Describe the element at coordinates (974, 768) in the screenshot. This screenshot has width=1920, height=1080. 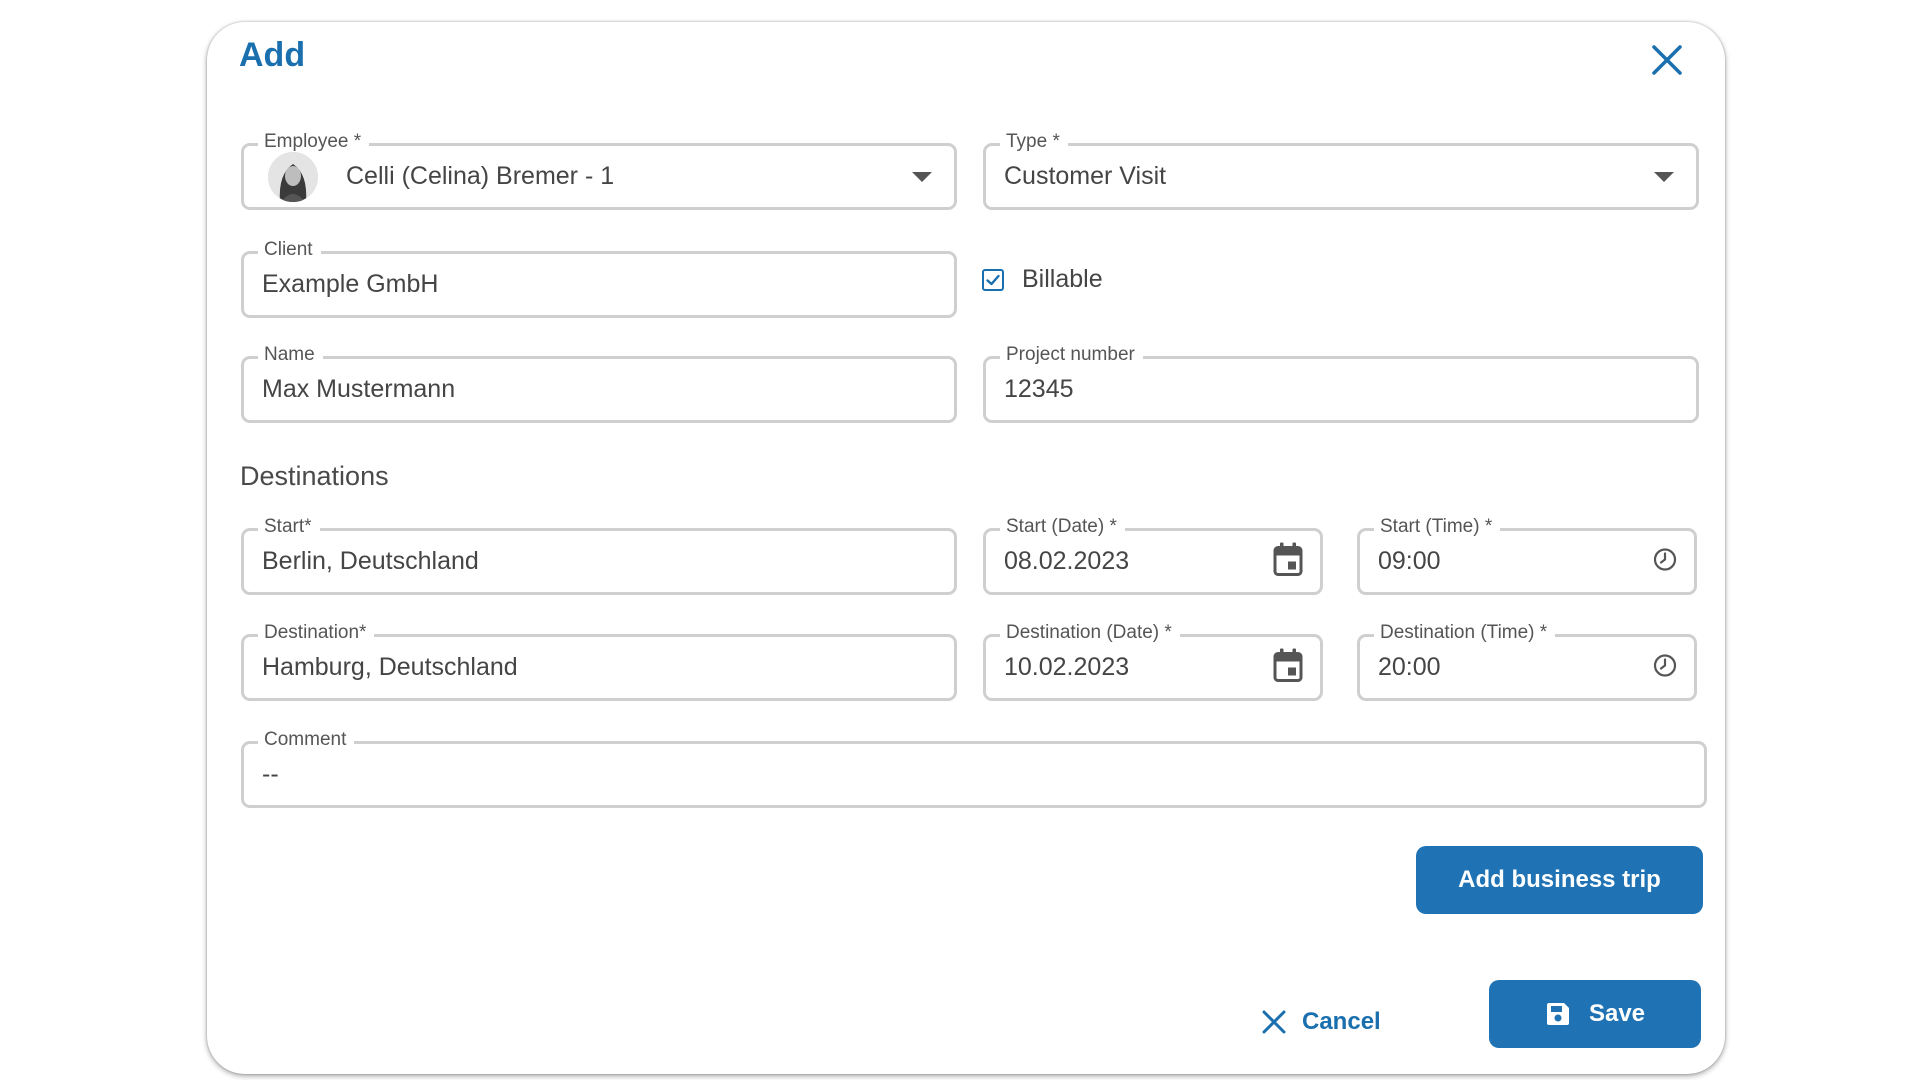
I see `comment-field: Comment --` at that location.